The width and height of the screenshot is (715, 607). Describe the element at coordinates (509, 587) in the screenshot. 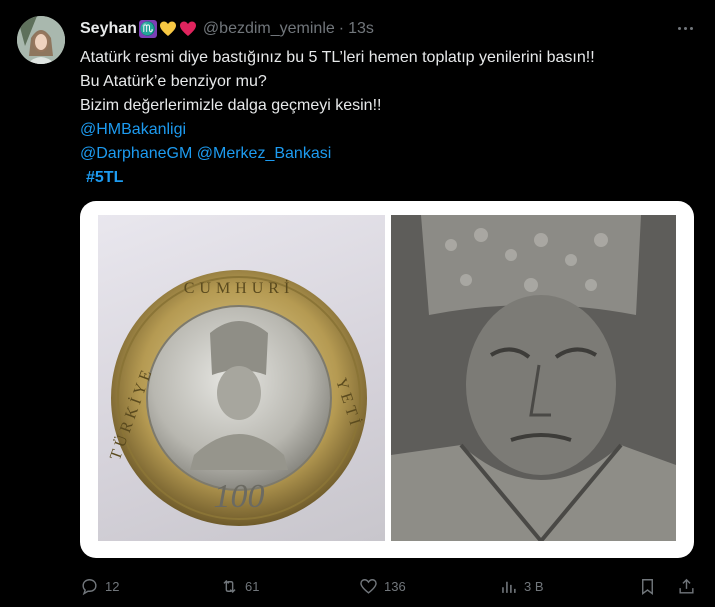

I see `analytics-icon` at that location.